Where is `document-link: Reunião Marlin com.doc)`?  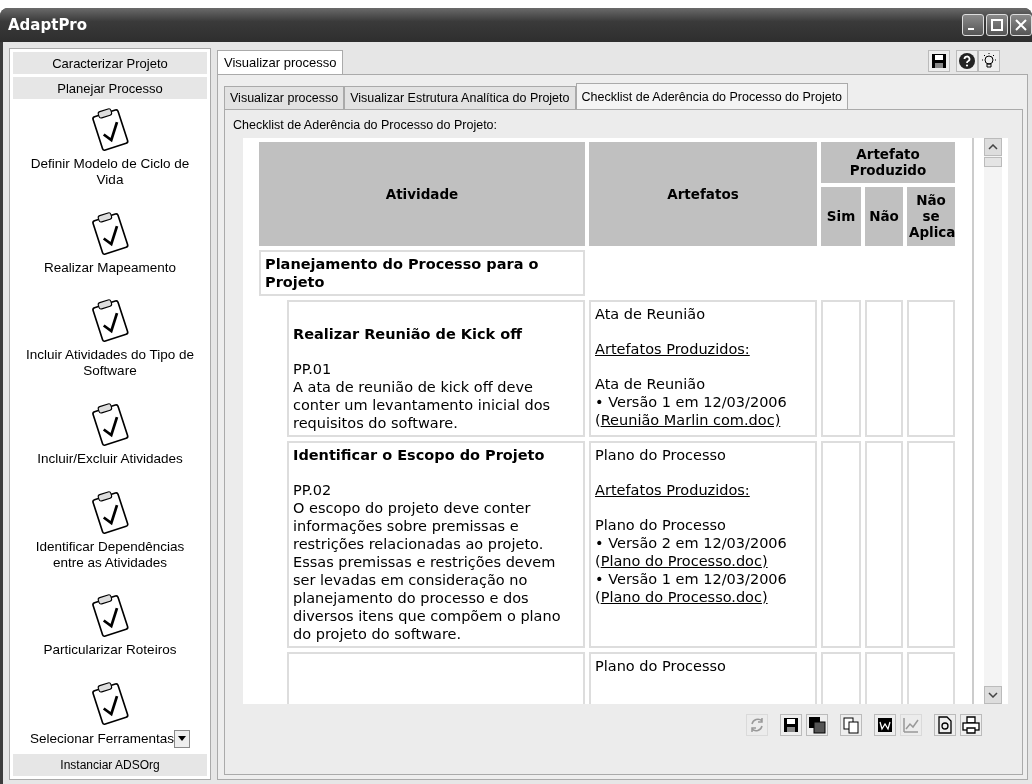
document-link: Reunião Marlin com.doc) is located at coordinates (690, 420).